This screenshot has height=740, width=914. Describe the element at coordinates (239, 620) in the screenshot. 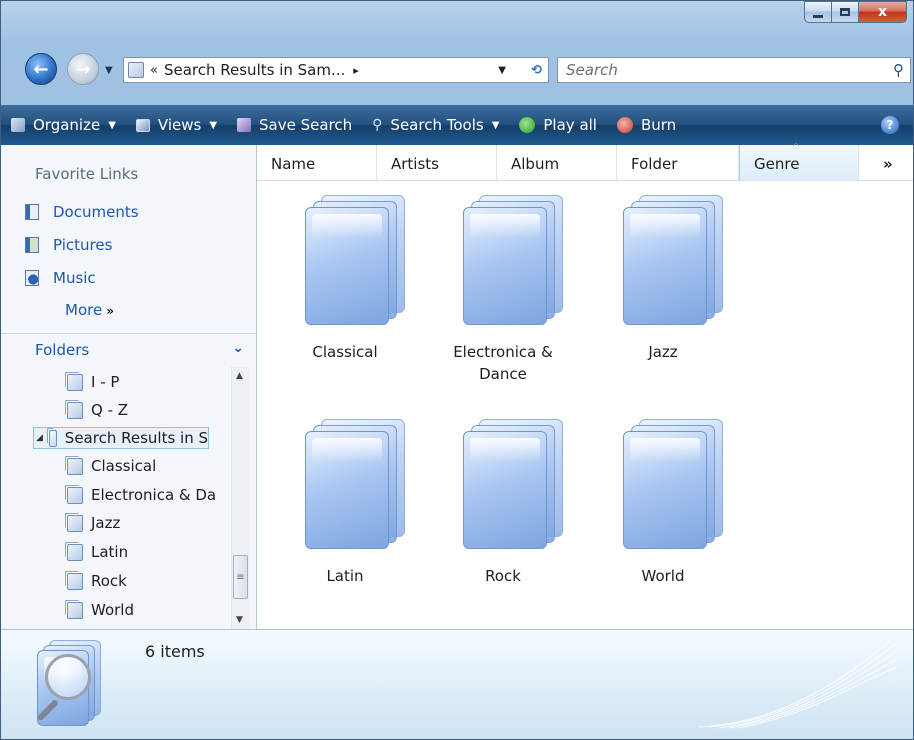

I see `scroll-down-icon: ▼` at that location.